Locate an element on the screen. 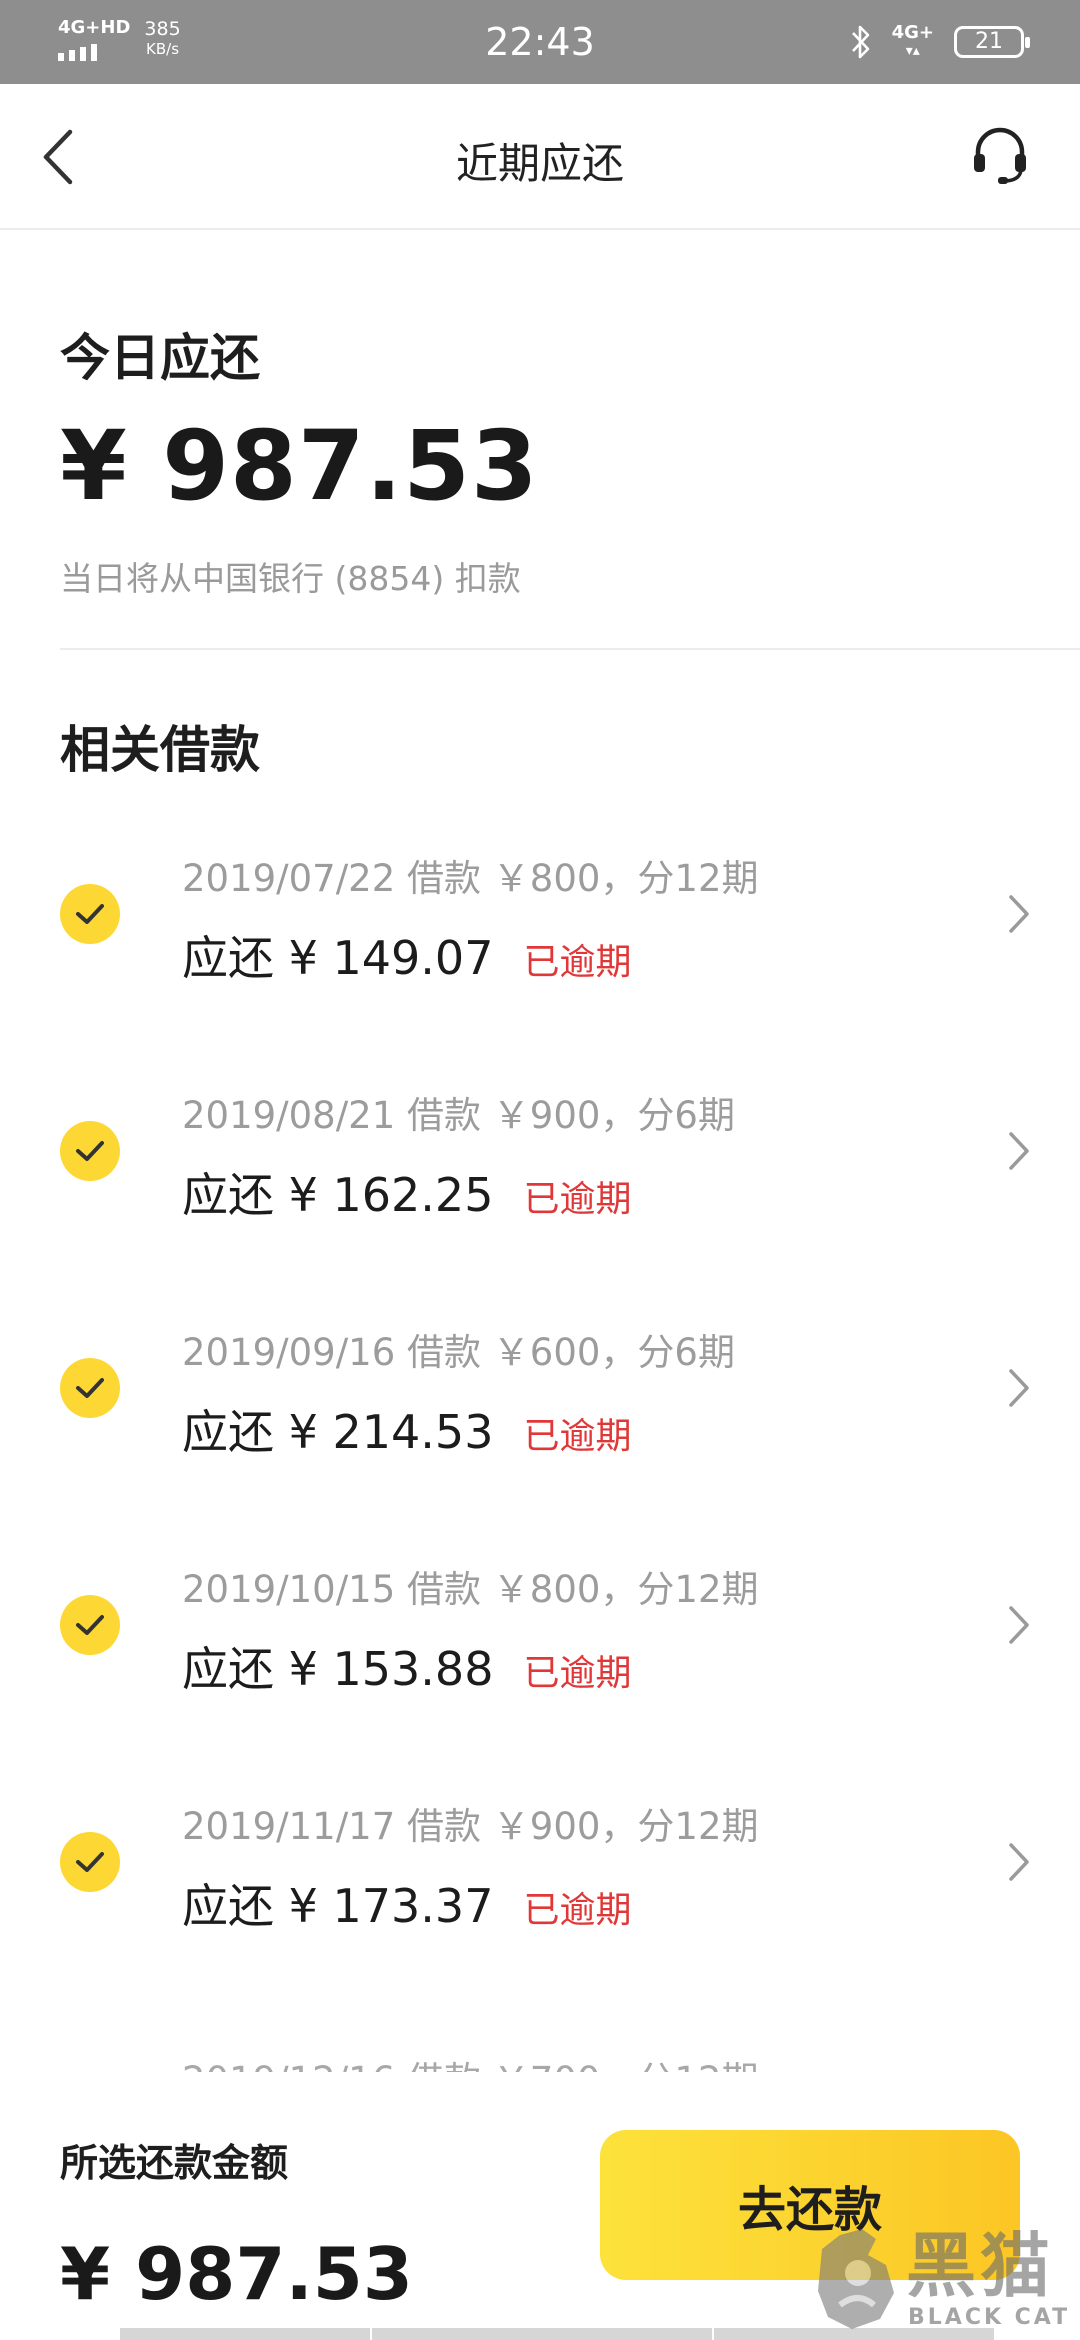 The image size is (1080, 2340). watermark: 黑猫 BLACK CAT is located at coordinates (945, 2282).